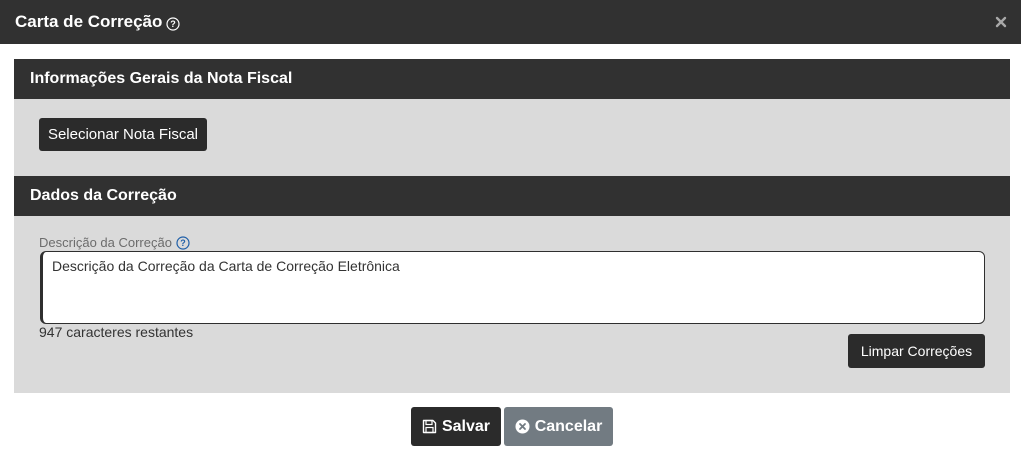 The height and width of the screenshot is (459, 1021). Describe the element at coordinates (916, 351) in the screenshot. I see `clear-corrections-button: Limpar Correções` at that location.